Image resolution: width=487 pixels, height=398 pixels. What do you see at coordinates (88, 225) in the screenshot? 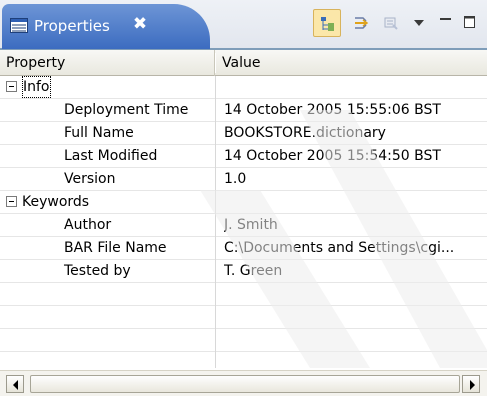
I see `property-name: Author` at bounding box center [88, 225].